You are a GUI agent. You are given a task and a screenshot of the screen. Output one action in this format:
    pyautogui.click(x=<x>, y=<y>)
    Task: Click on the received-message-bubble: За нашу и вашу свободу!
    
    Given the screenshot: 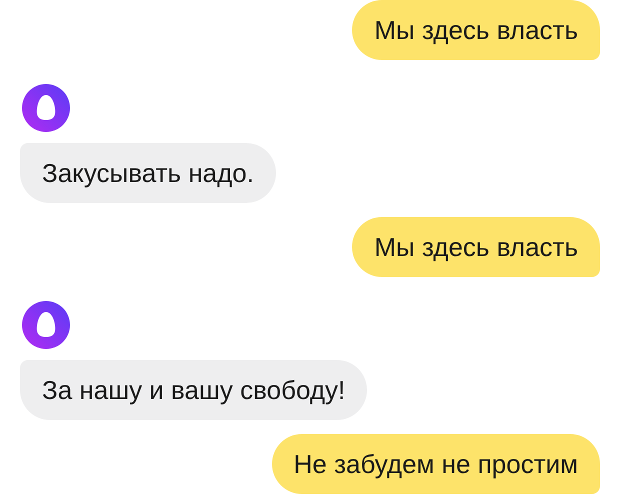 What is the action you would take?
    pyautogui.click(x=194, y=390)
    